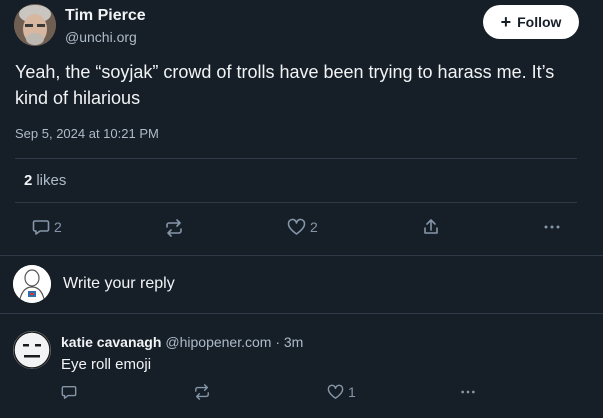 The image size is (603, 418). Describe the element at coordinates (106, 364) in the screenshot. I see `reply-text: Eye roll emoji` at that location.